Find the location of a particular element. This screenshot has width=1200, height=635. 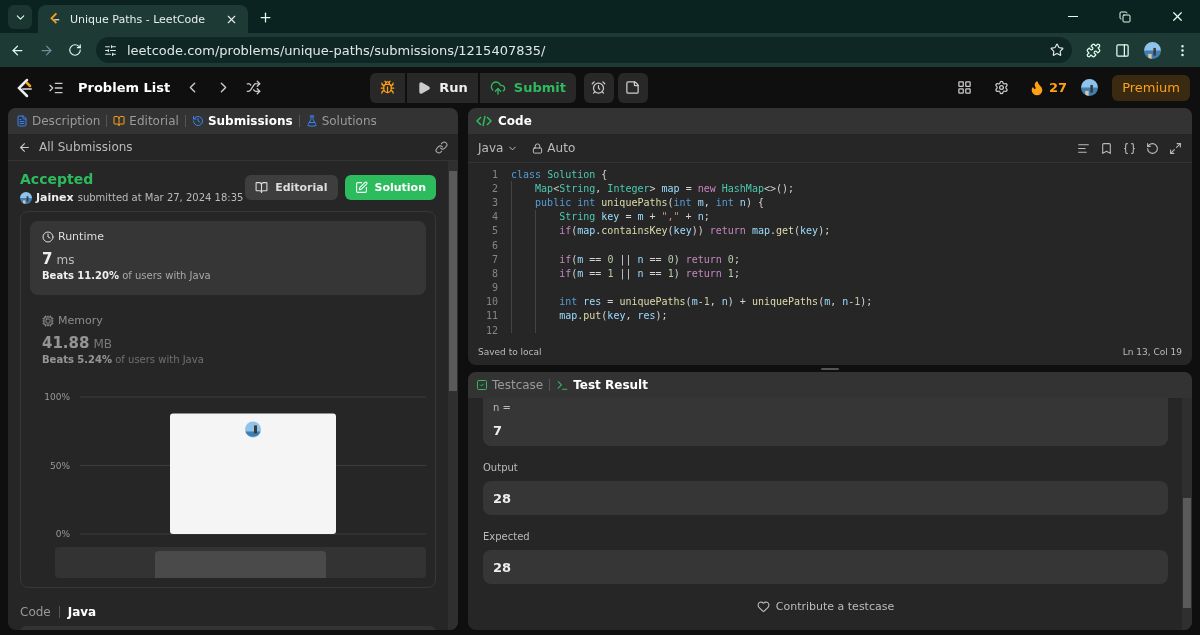

code-tab: Code is located at coordinates (35, 612).